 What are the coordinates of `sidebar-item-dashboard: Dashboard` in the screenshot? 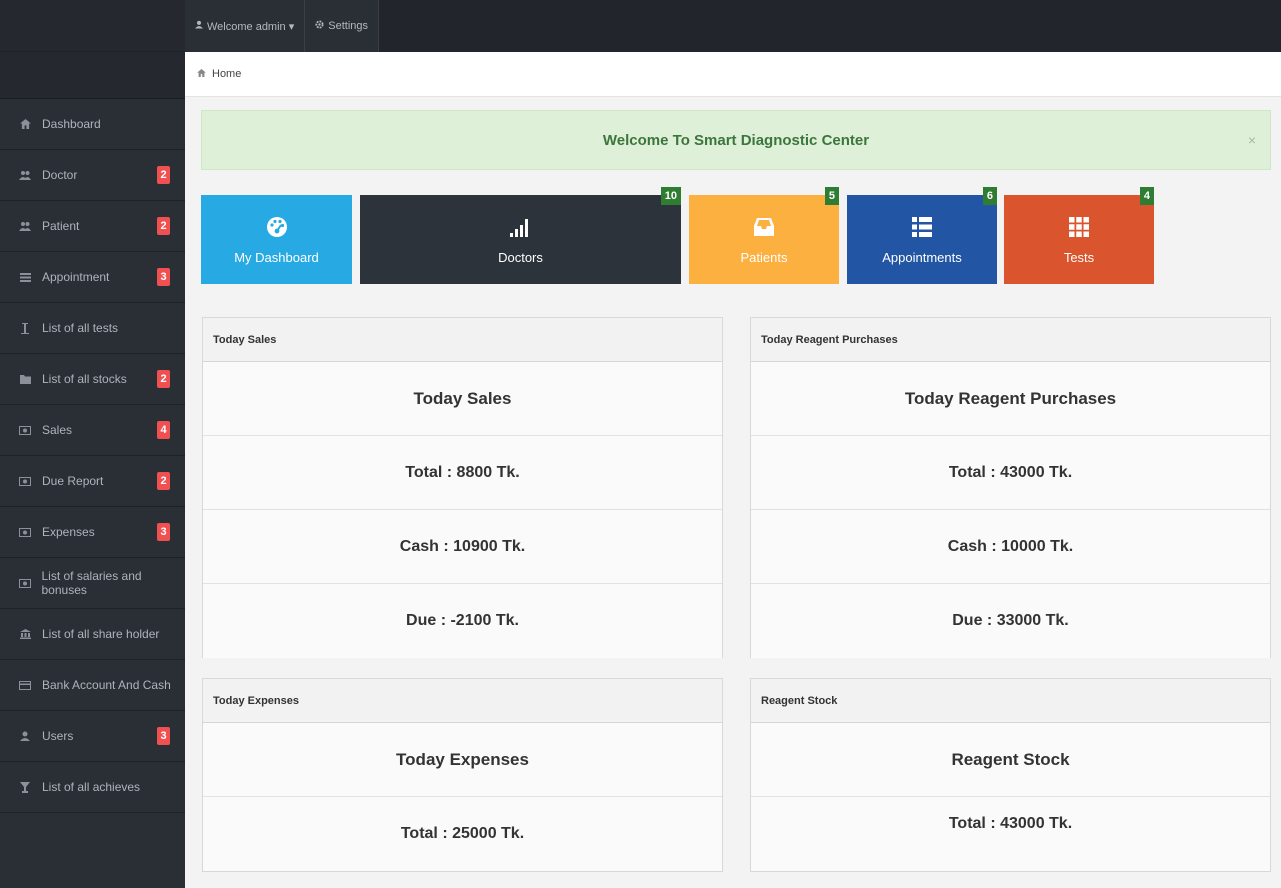 It's located at (92, 124).